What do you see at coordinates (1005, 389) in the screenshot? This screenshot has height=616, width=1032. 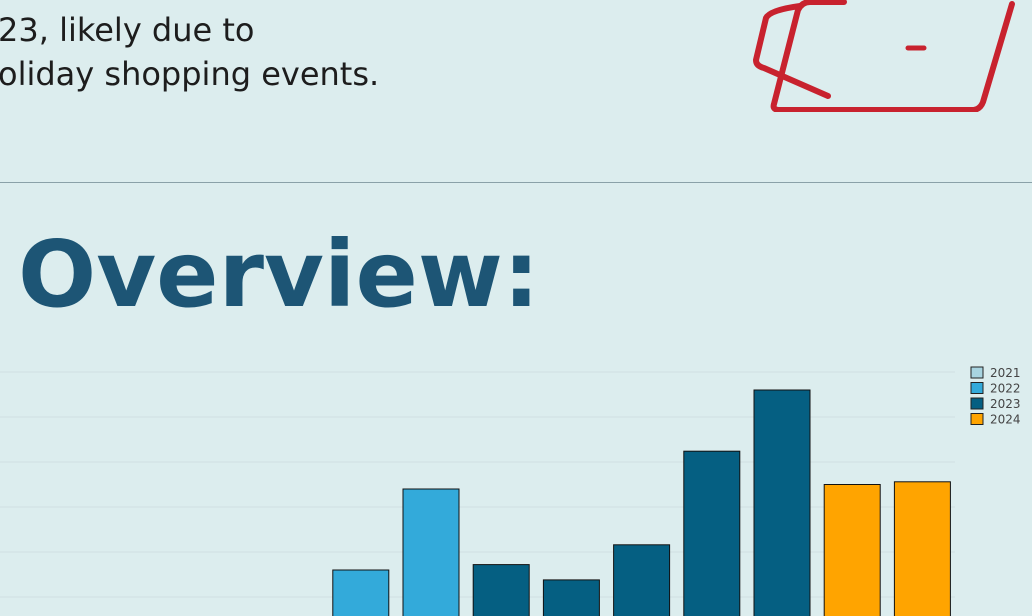 I see `legend-label-2022: 2022` at bounding box center [1005, 389].